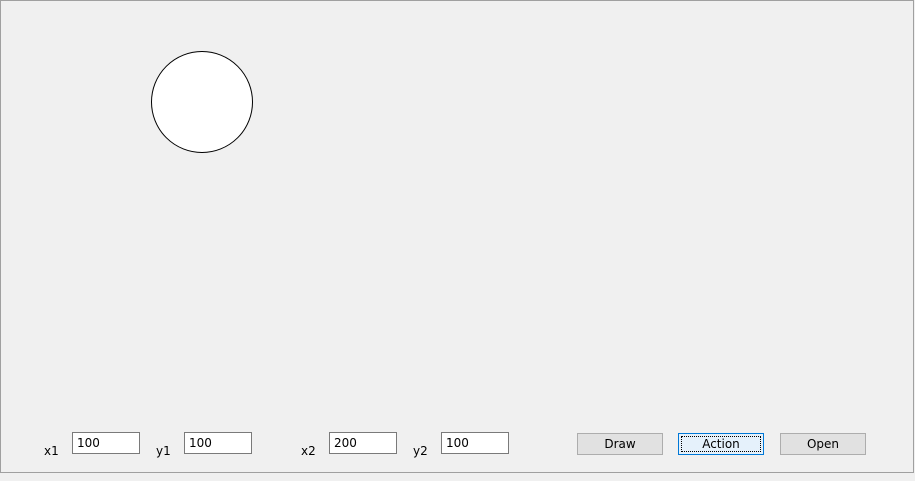 Image resolution: width=915 pixels, height=481 pixels. Describe the element at coordinates (620, 444) in the screenshot. I see `draw-button: Draw` at that location.